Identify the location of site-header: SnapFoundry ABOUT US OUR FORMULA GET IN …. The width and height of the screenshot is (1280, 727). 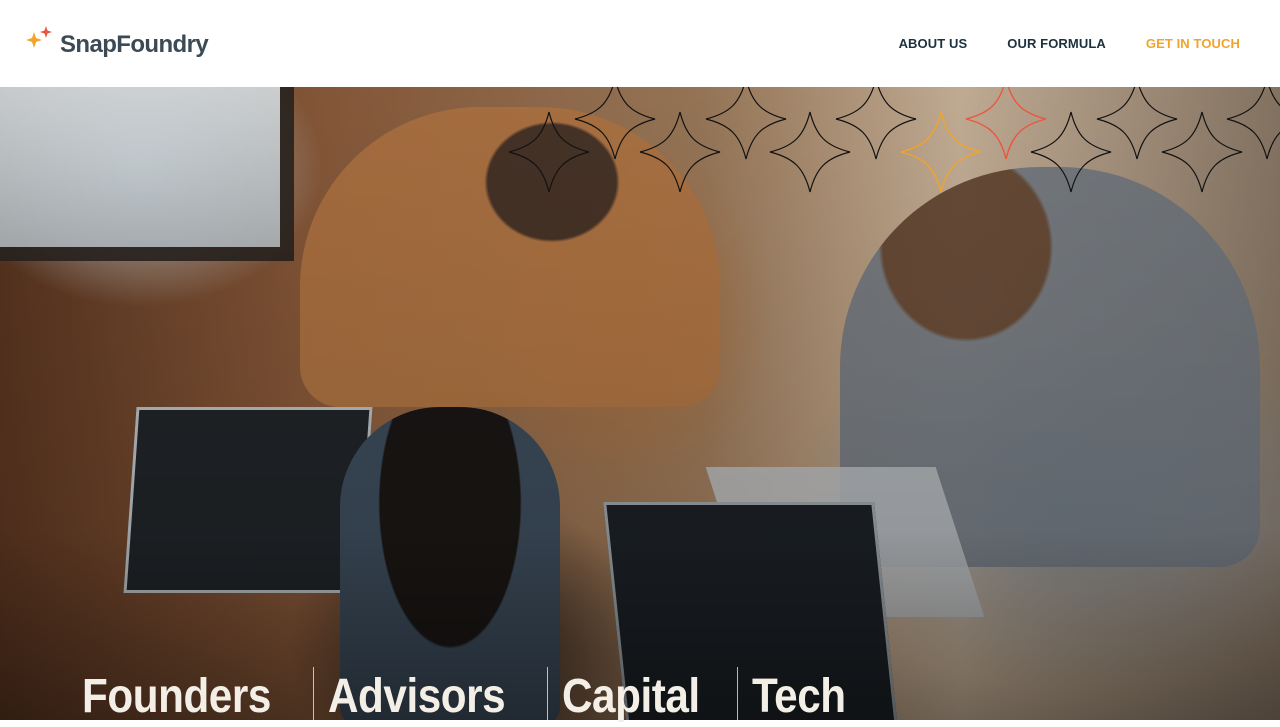
(640, 43).